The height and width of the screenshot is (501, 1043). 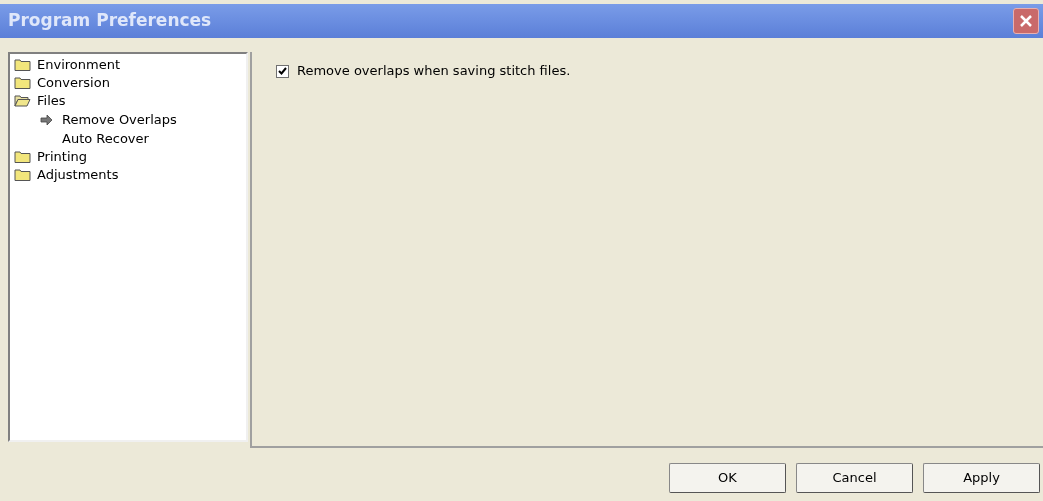 I want to click on checkbox, so click(x=282, y=71).